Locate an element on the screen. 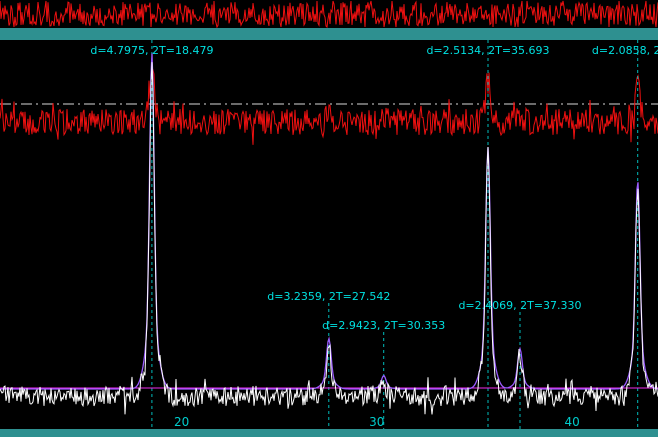 The height and width of the screenshot is (437, 658). top-divider-bar is located at coordinates (329, 34).